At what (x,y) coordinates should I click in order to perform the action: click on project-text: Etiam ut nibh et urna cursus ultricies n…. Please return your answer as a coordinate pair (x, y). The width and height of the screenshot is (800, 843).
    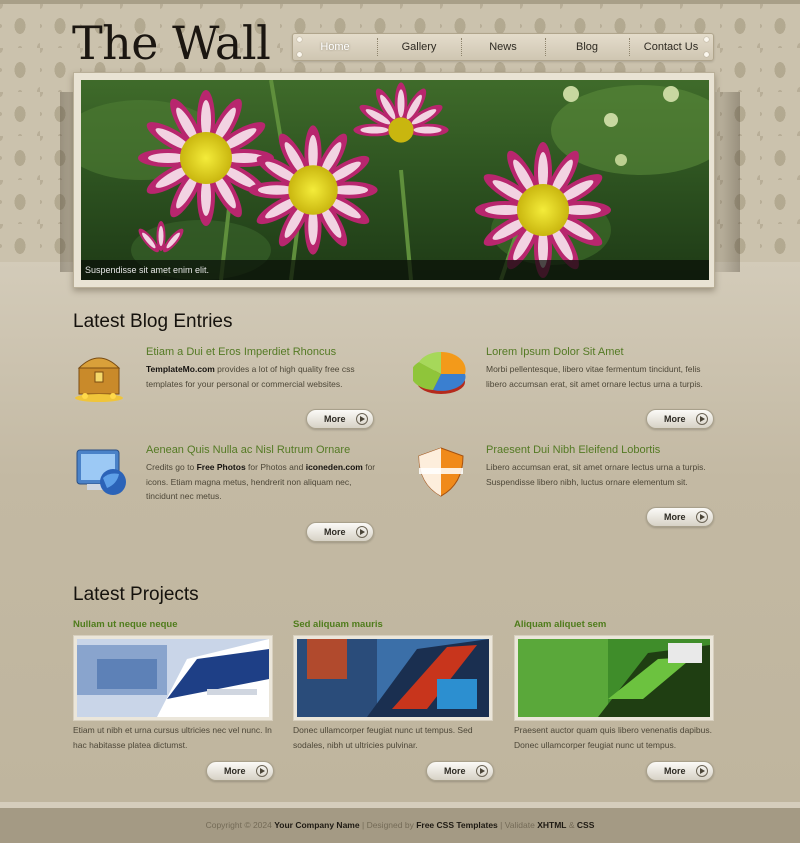
    Looking at the image, I should click on (172, 737).